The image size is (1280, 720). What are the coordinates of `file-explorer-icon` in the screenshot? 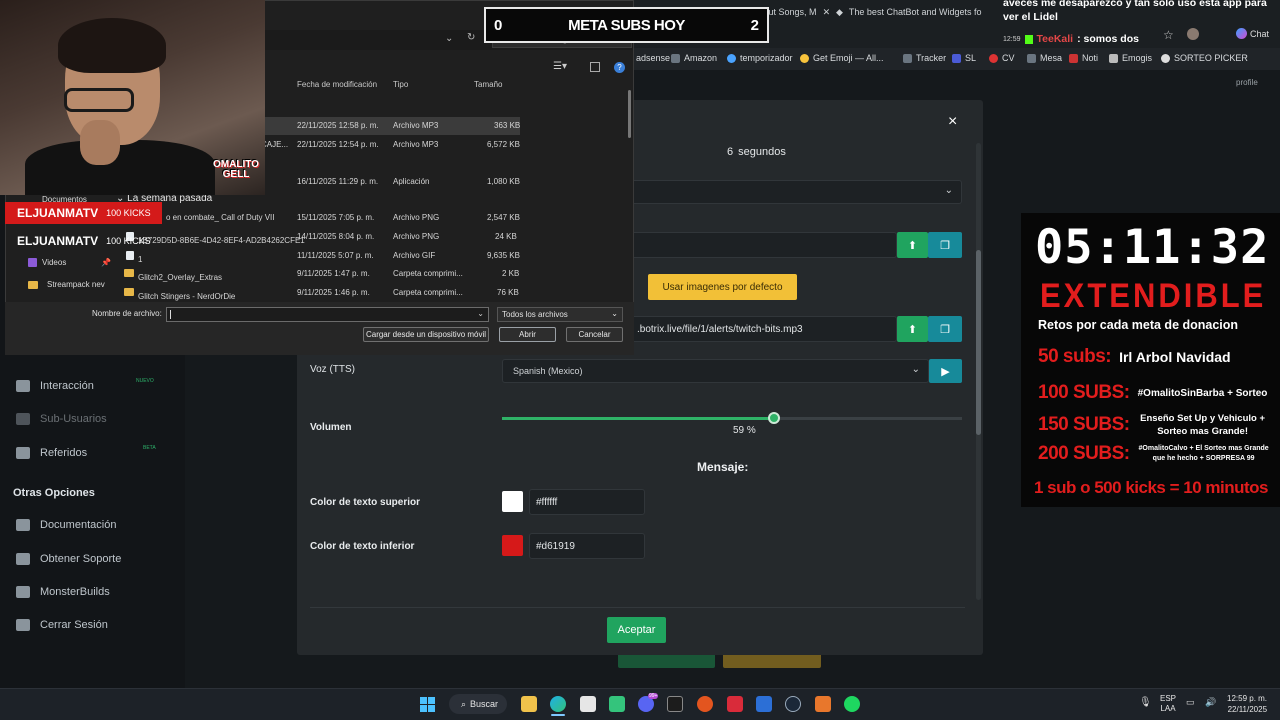 It's located at (529, 704).